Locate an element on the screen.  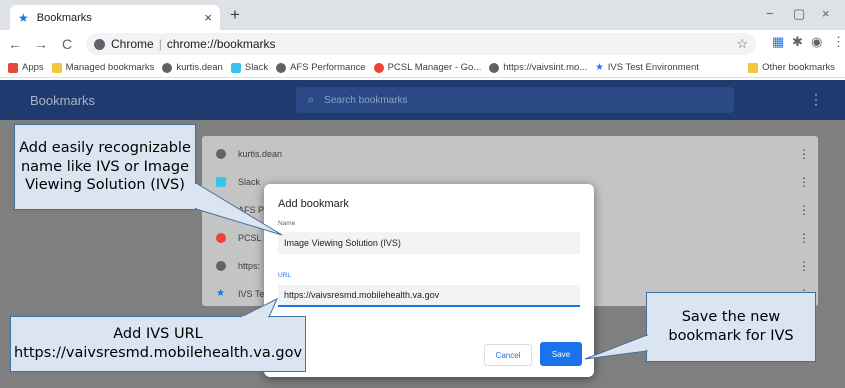
bookmark-afs: AFS Performance is located at coordinates (321, 67).